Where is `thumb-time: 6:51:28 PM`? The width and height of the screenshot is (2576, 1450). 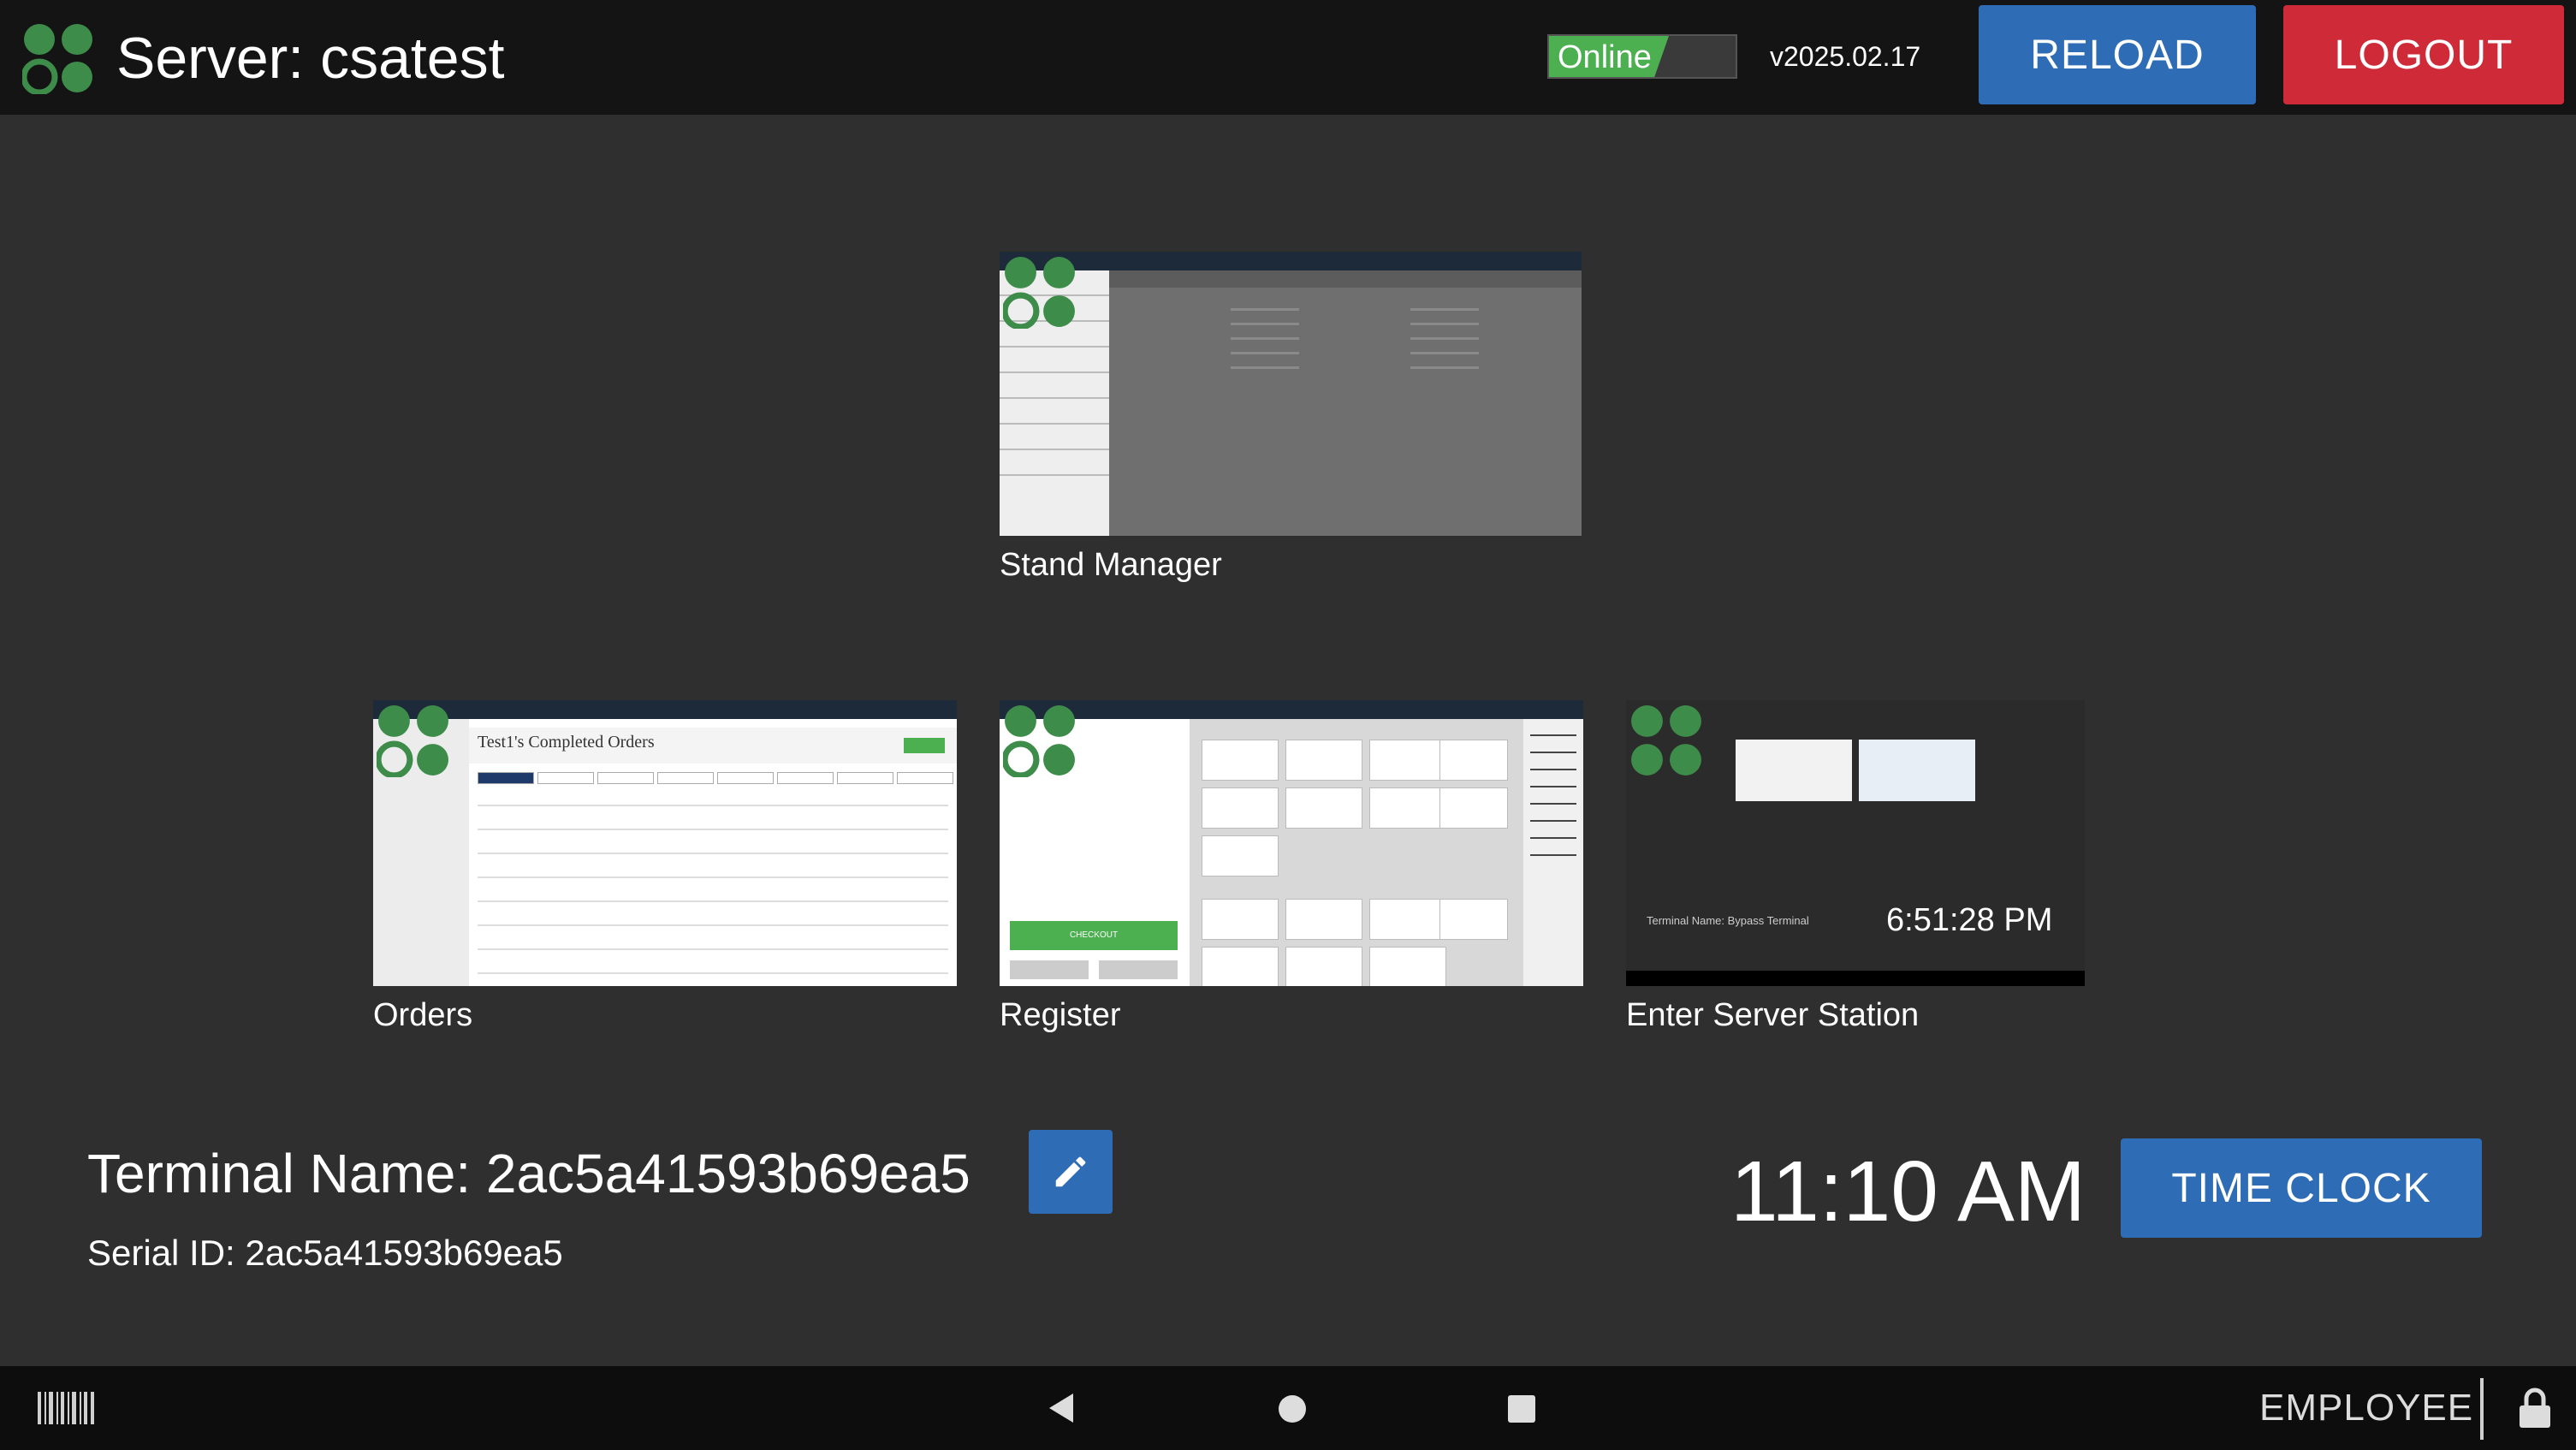
thumb-time: 6:51:28 PM is located at coordinates (1969, 920).